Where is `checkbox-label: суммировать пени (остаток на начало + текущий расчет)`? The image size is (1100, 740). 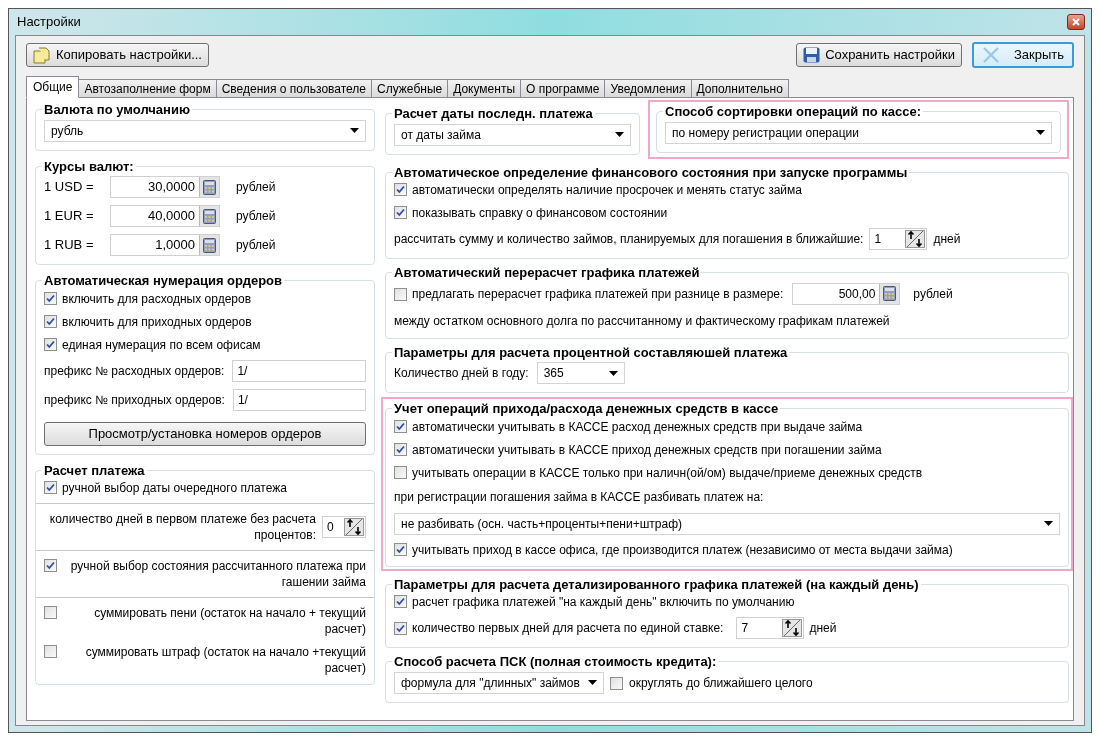 checkbox-label: суммировать пени (остаток на начало + текущий расчет) is located at coordinates (229, 621).